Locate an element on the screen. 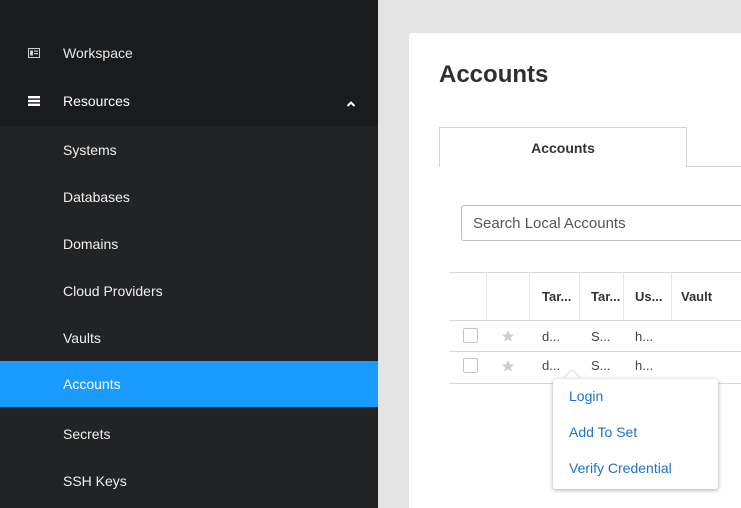  menu-item-login: Login is located at coordinates (586, 396).